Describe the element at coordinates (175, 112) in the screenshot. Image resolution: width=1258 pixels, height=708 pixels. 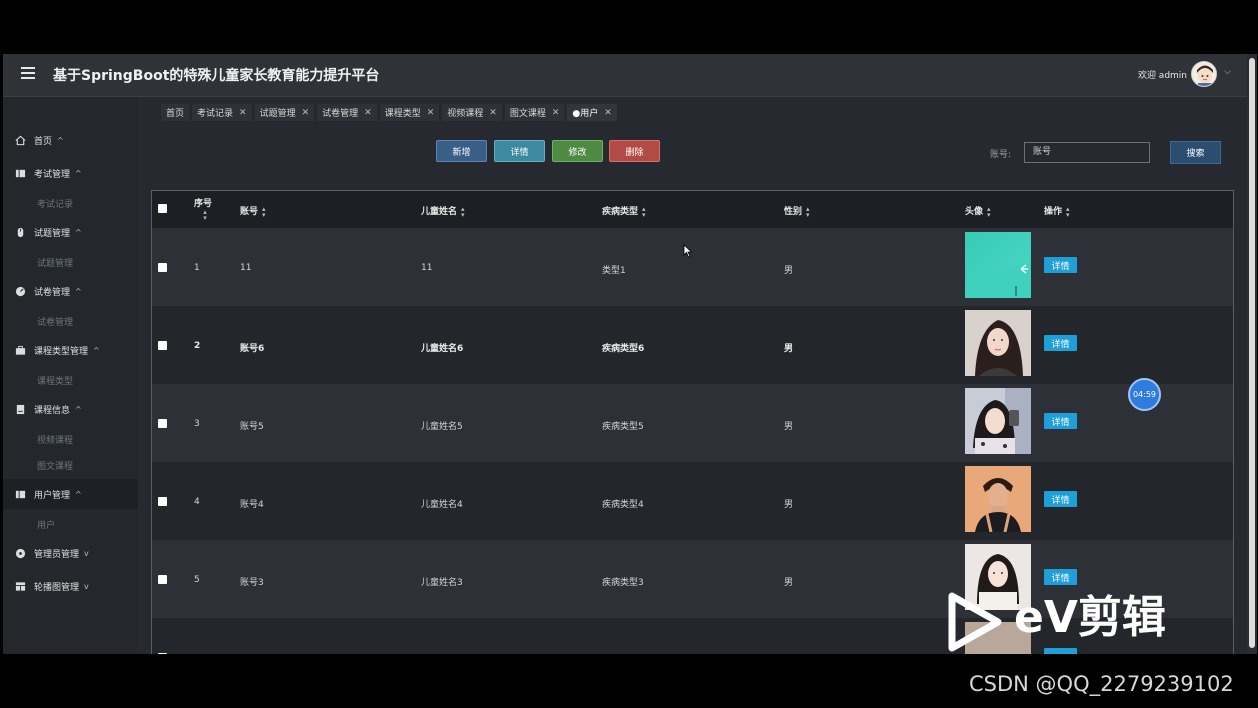
I see `tab-home: 首页` at that location.